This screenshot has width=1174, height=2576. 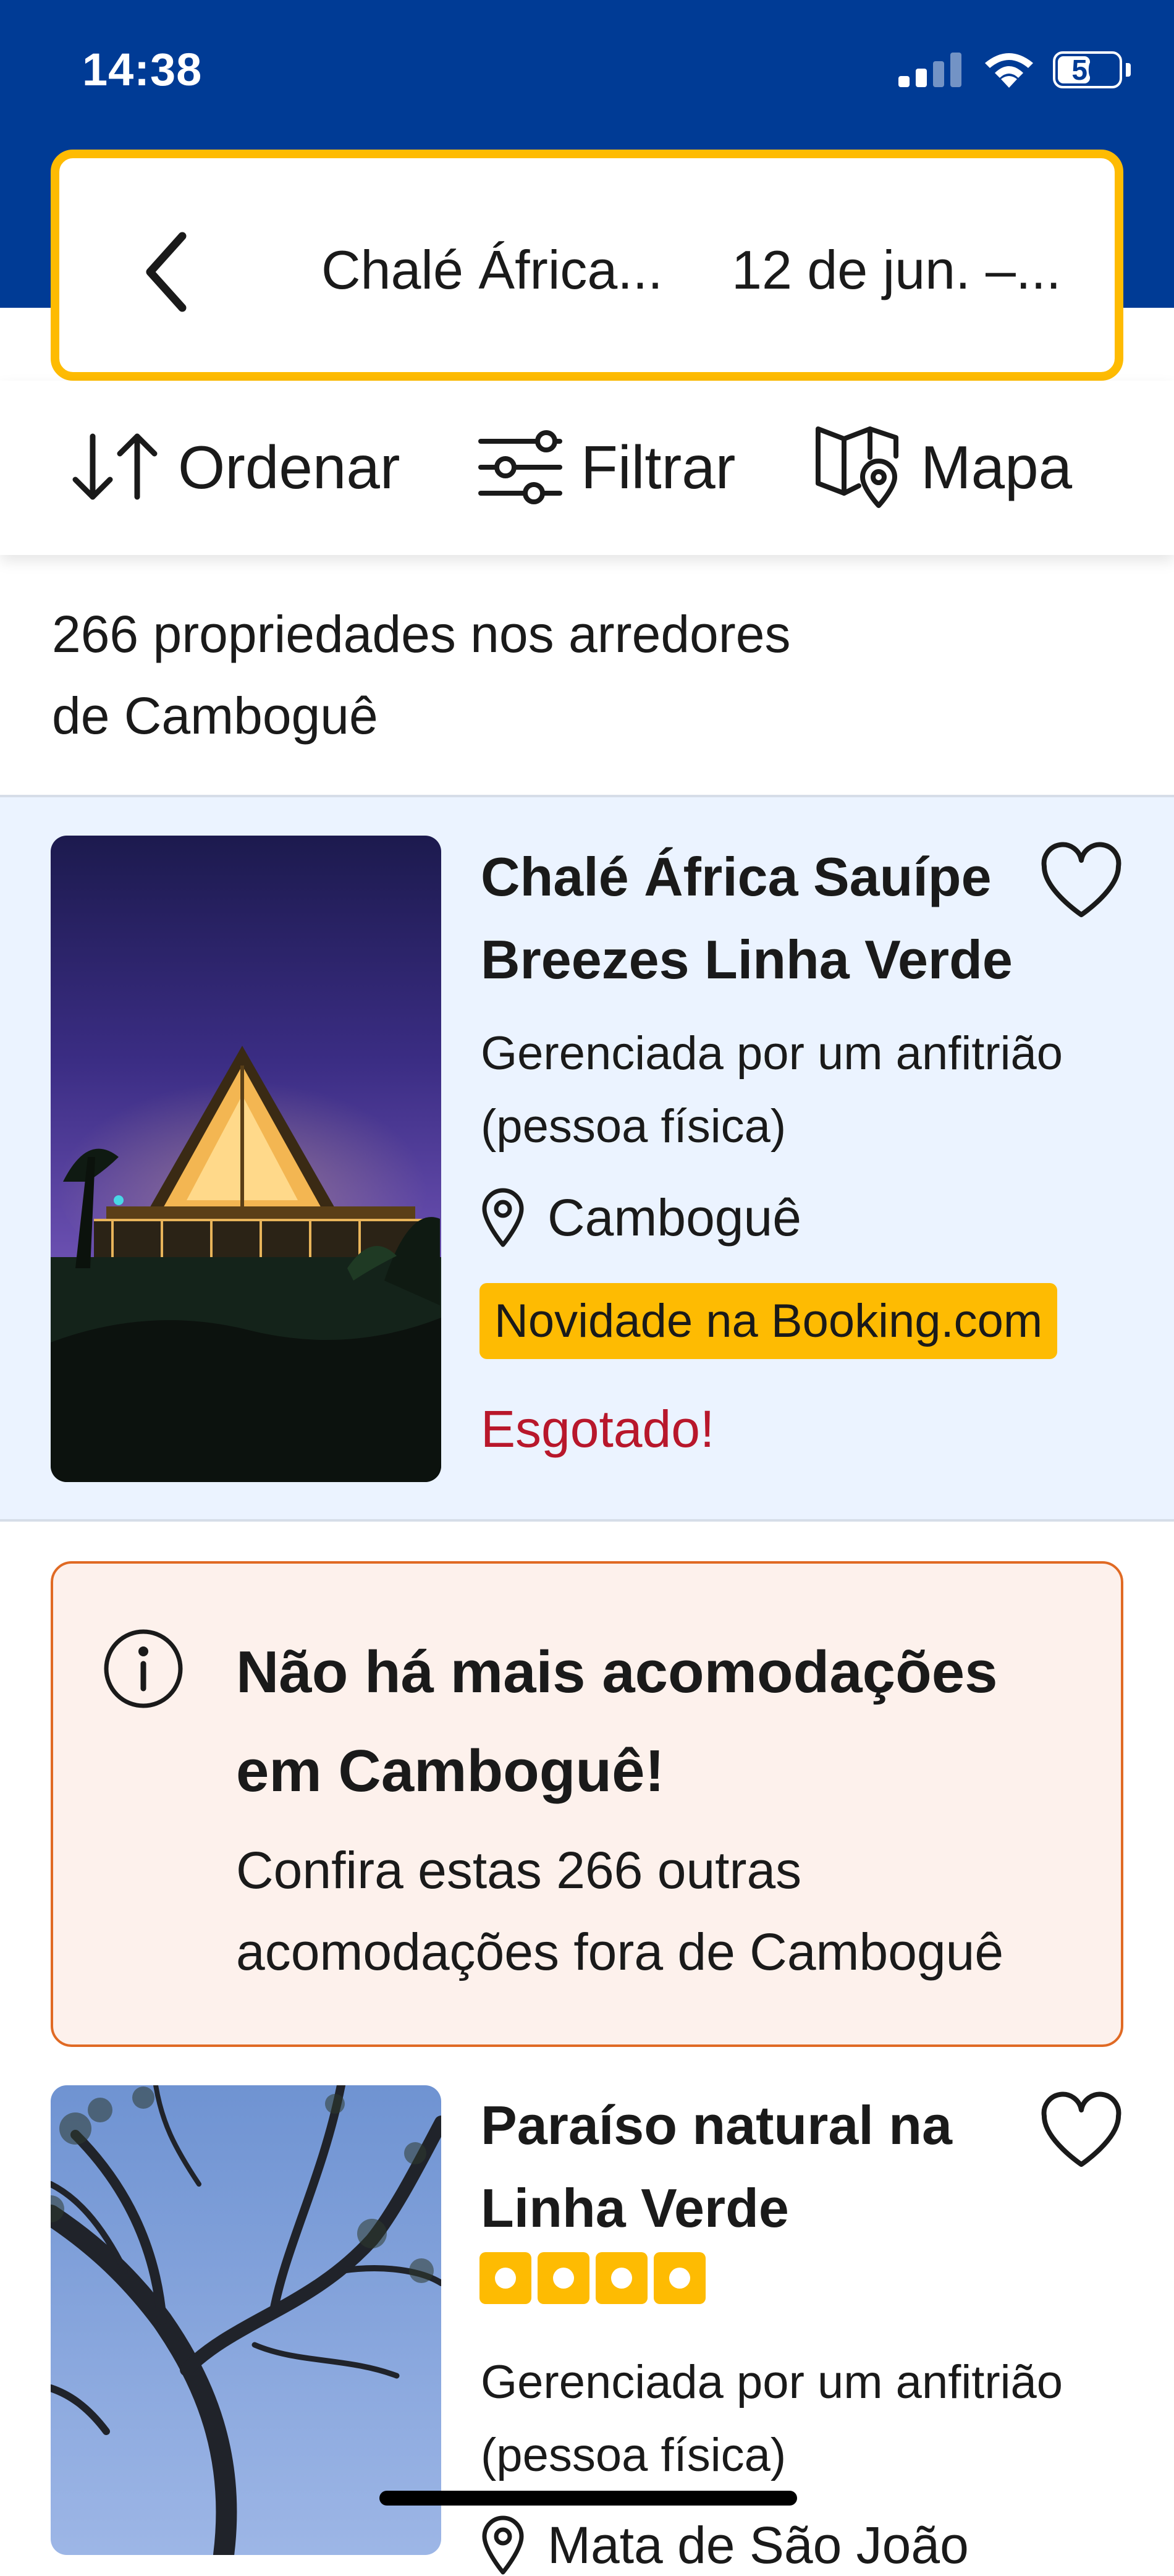 What do you see at coordinates (588, 2498) in the screenshot?
I see `home-indicator` at bounding box center [588, 2498].